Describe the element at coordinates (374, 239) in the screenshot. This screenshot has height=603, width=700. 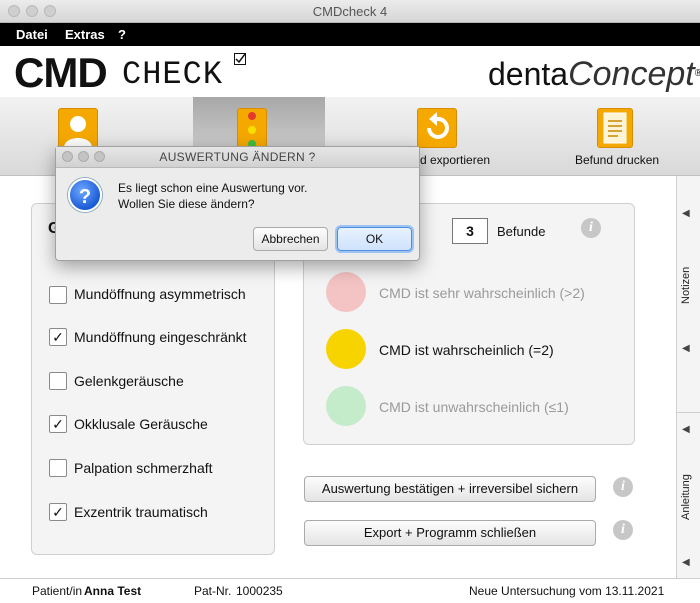
I see `ok-button: OK` at that location.